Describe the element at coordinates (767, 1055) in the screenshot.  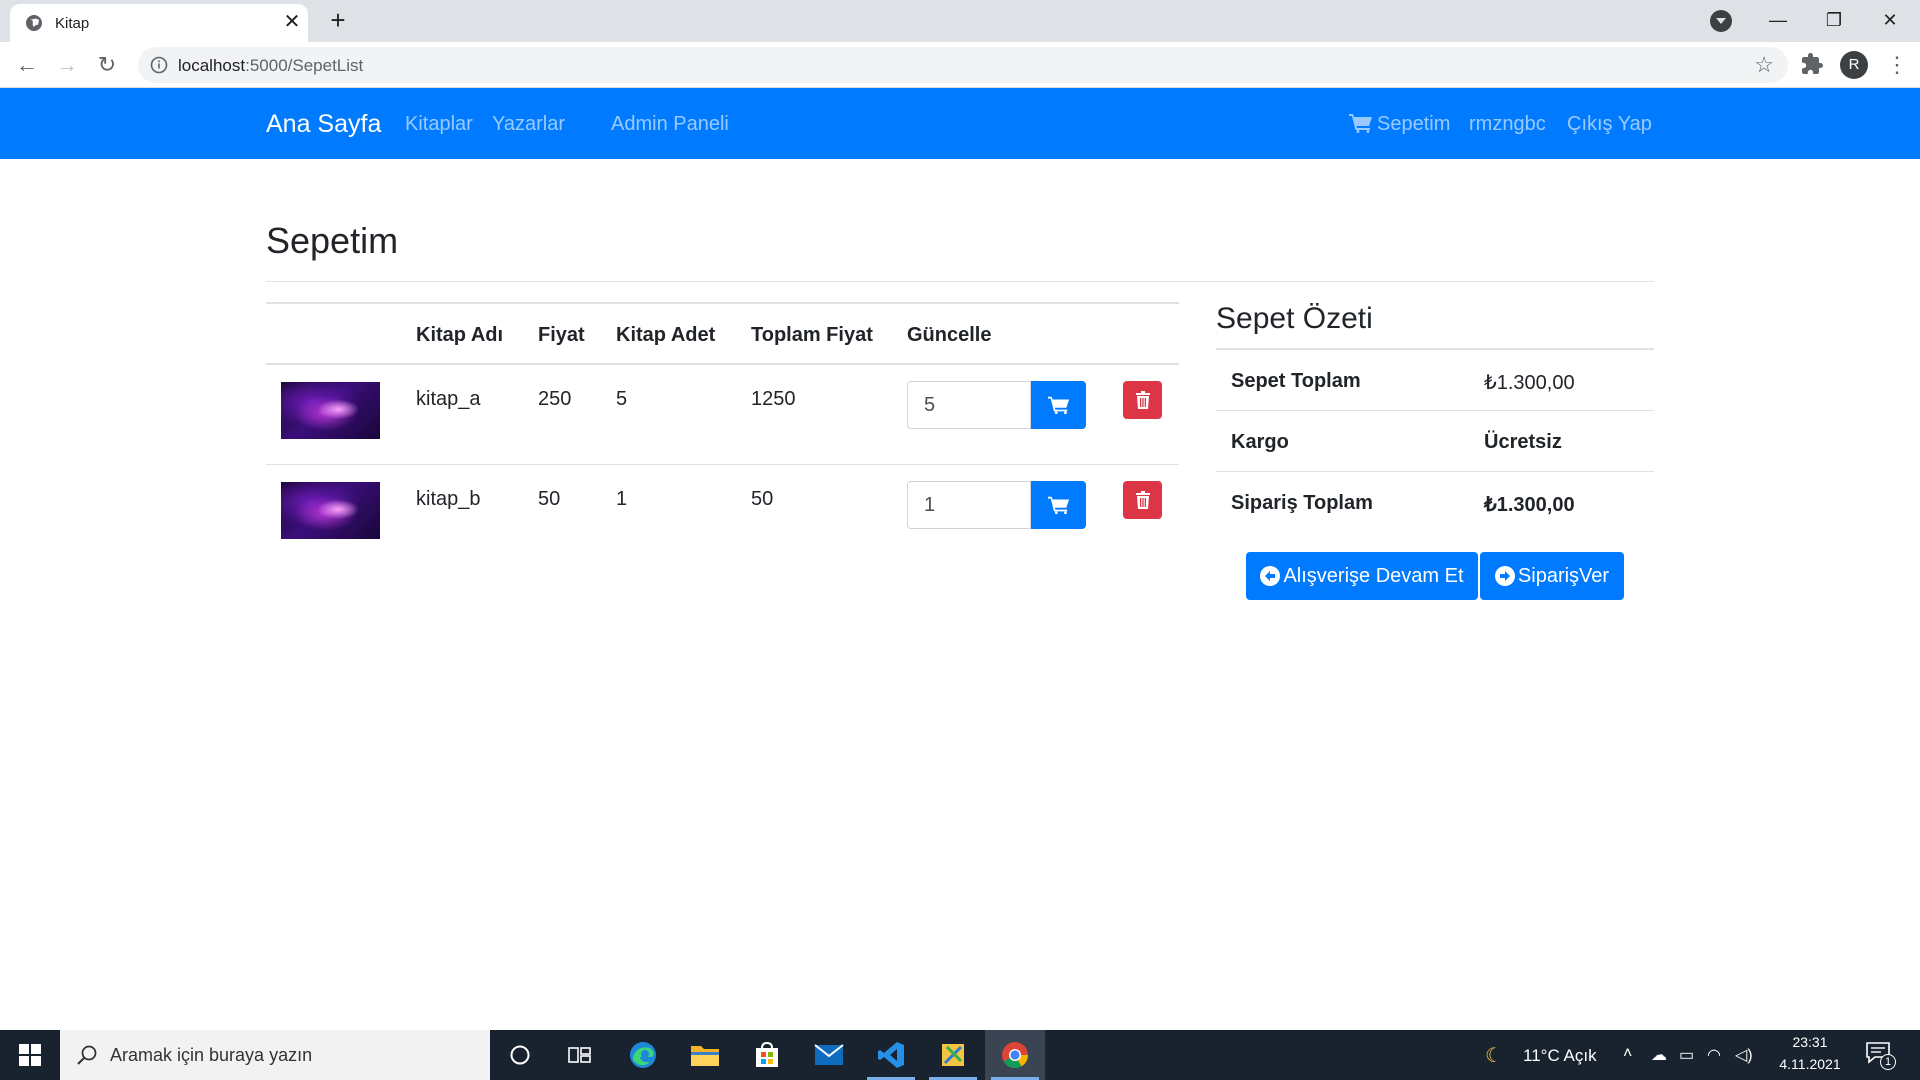
I see `microsoft-store-icon` at that location.